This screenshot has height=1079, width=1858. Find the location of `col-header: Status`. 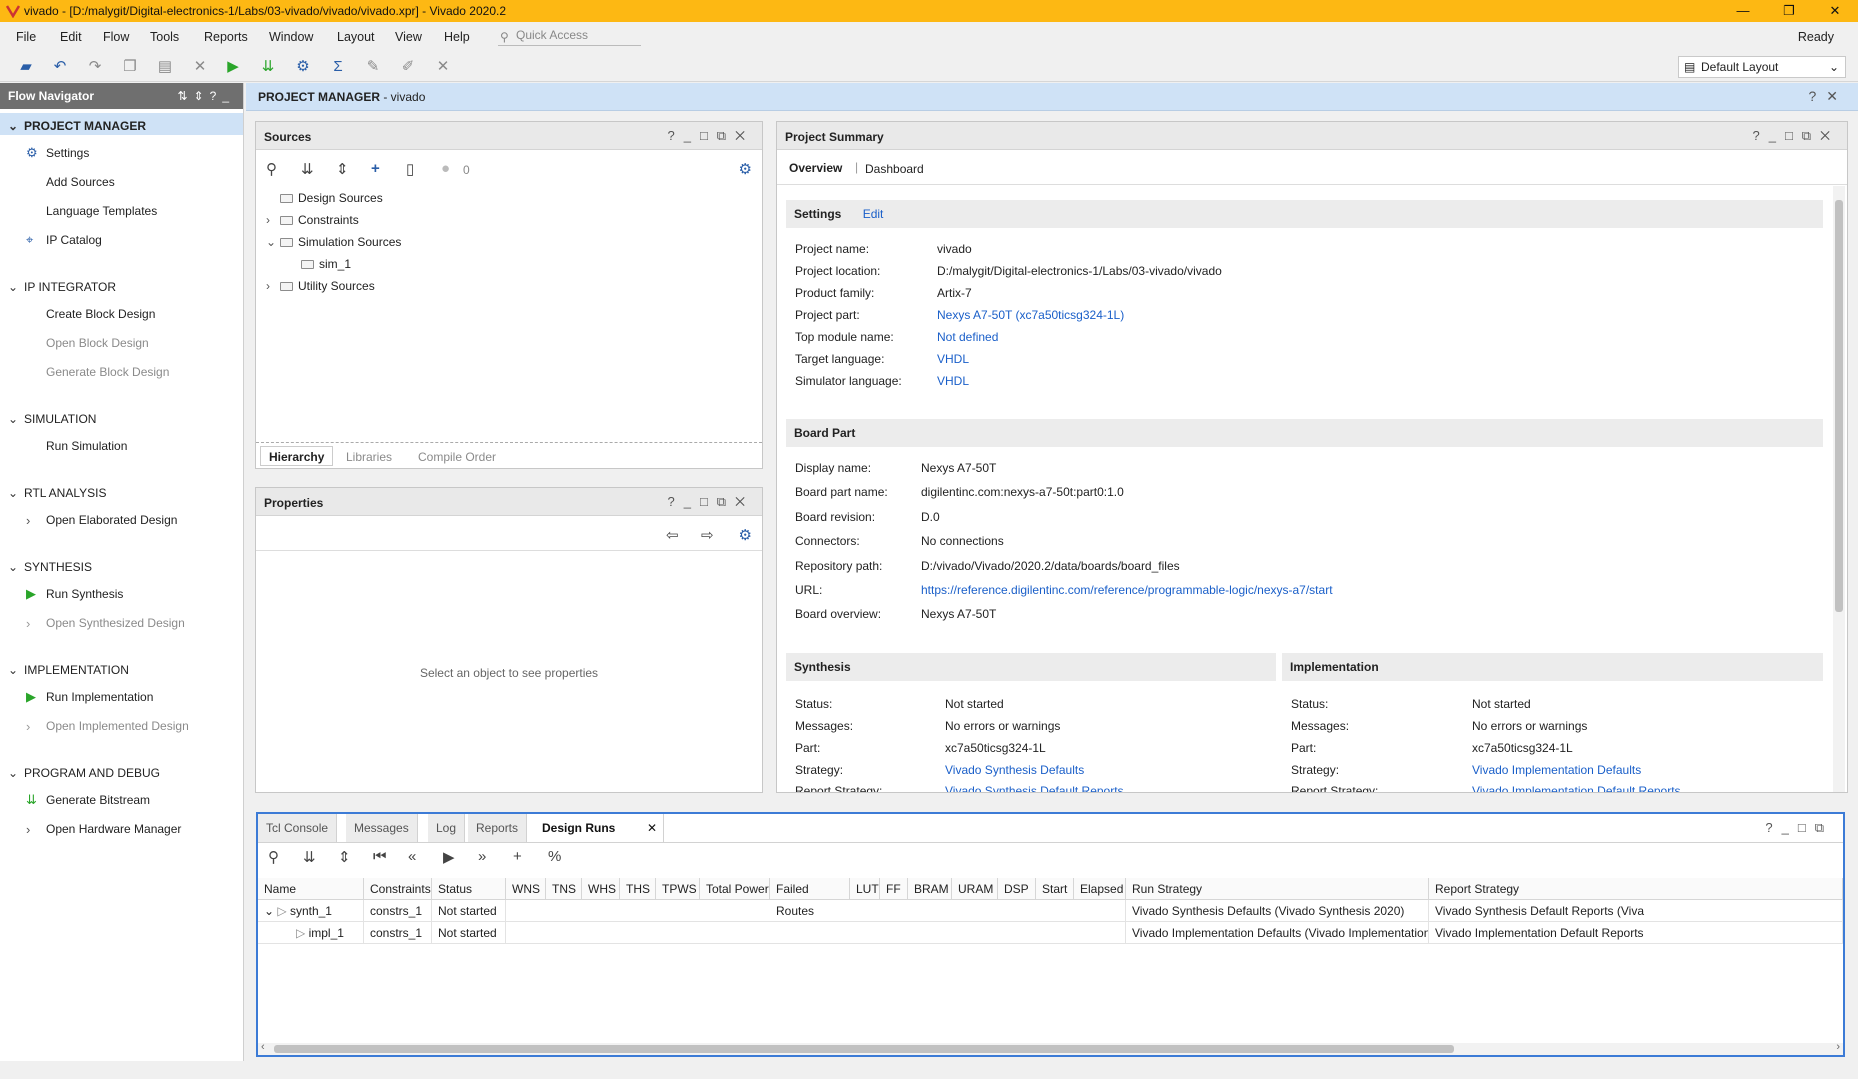

col-header: Status is located at coordinates (469, 889).